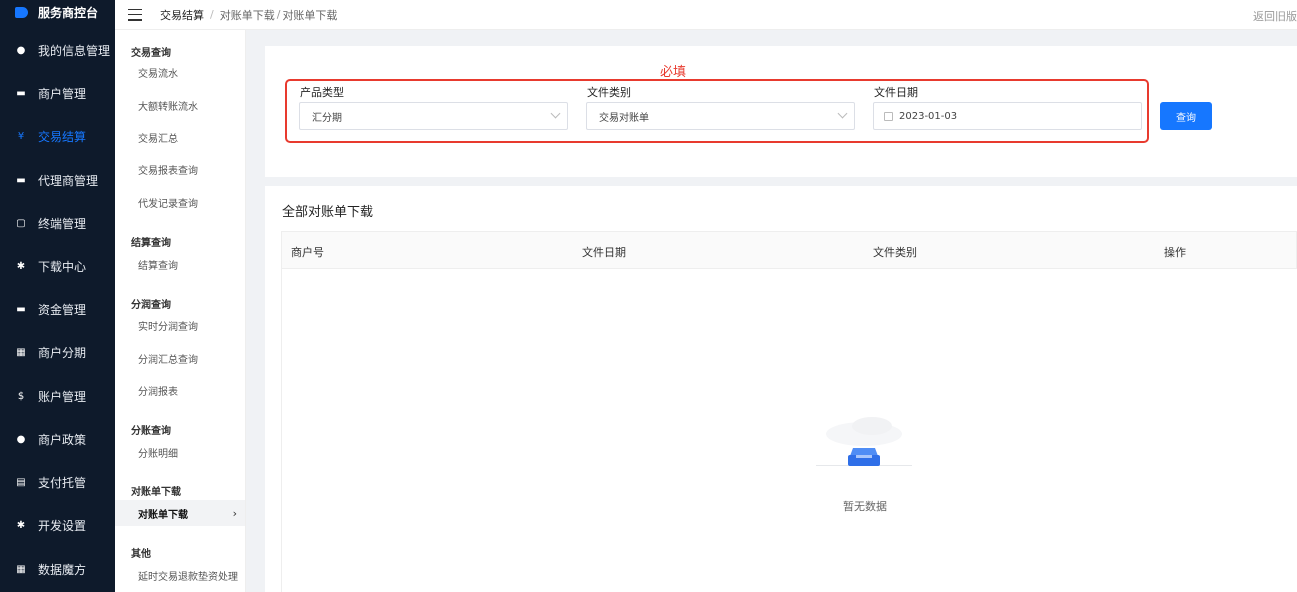  I want to click on file-date-label: 文件日期, so click(896, 92).